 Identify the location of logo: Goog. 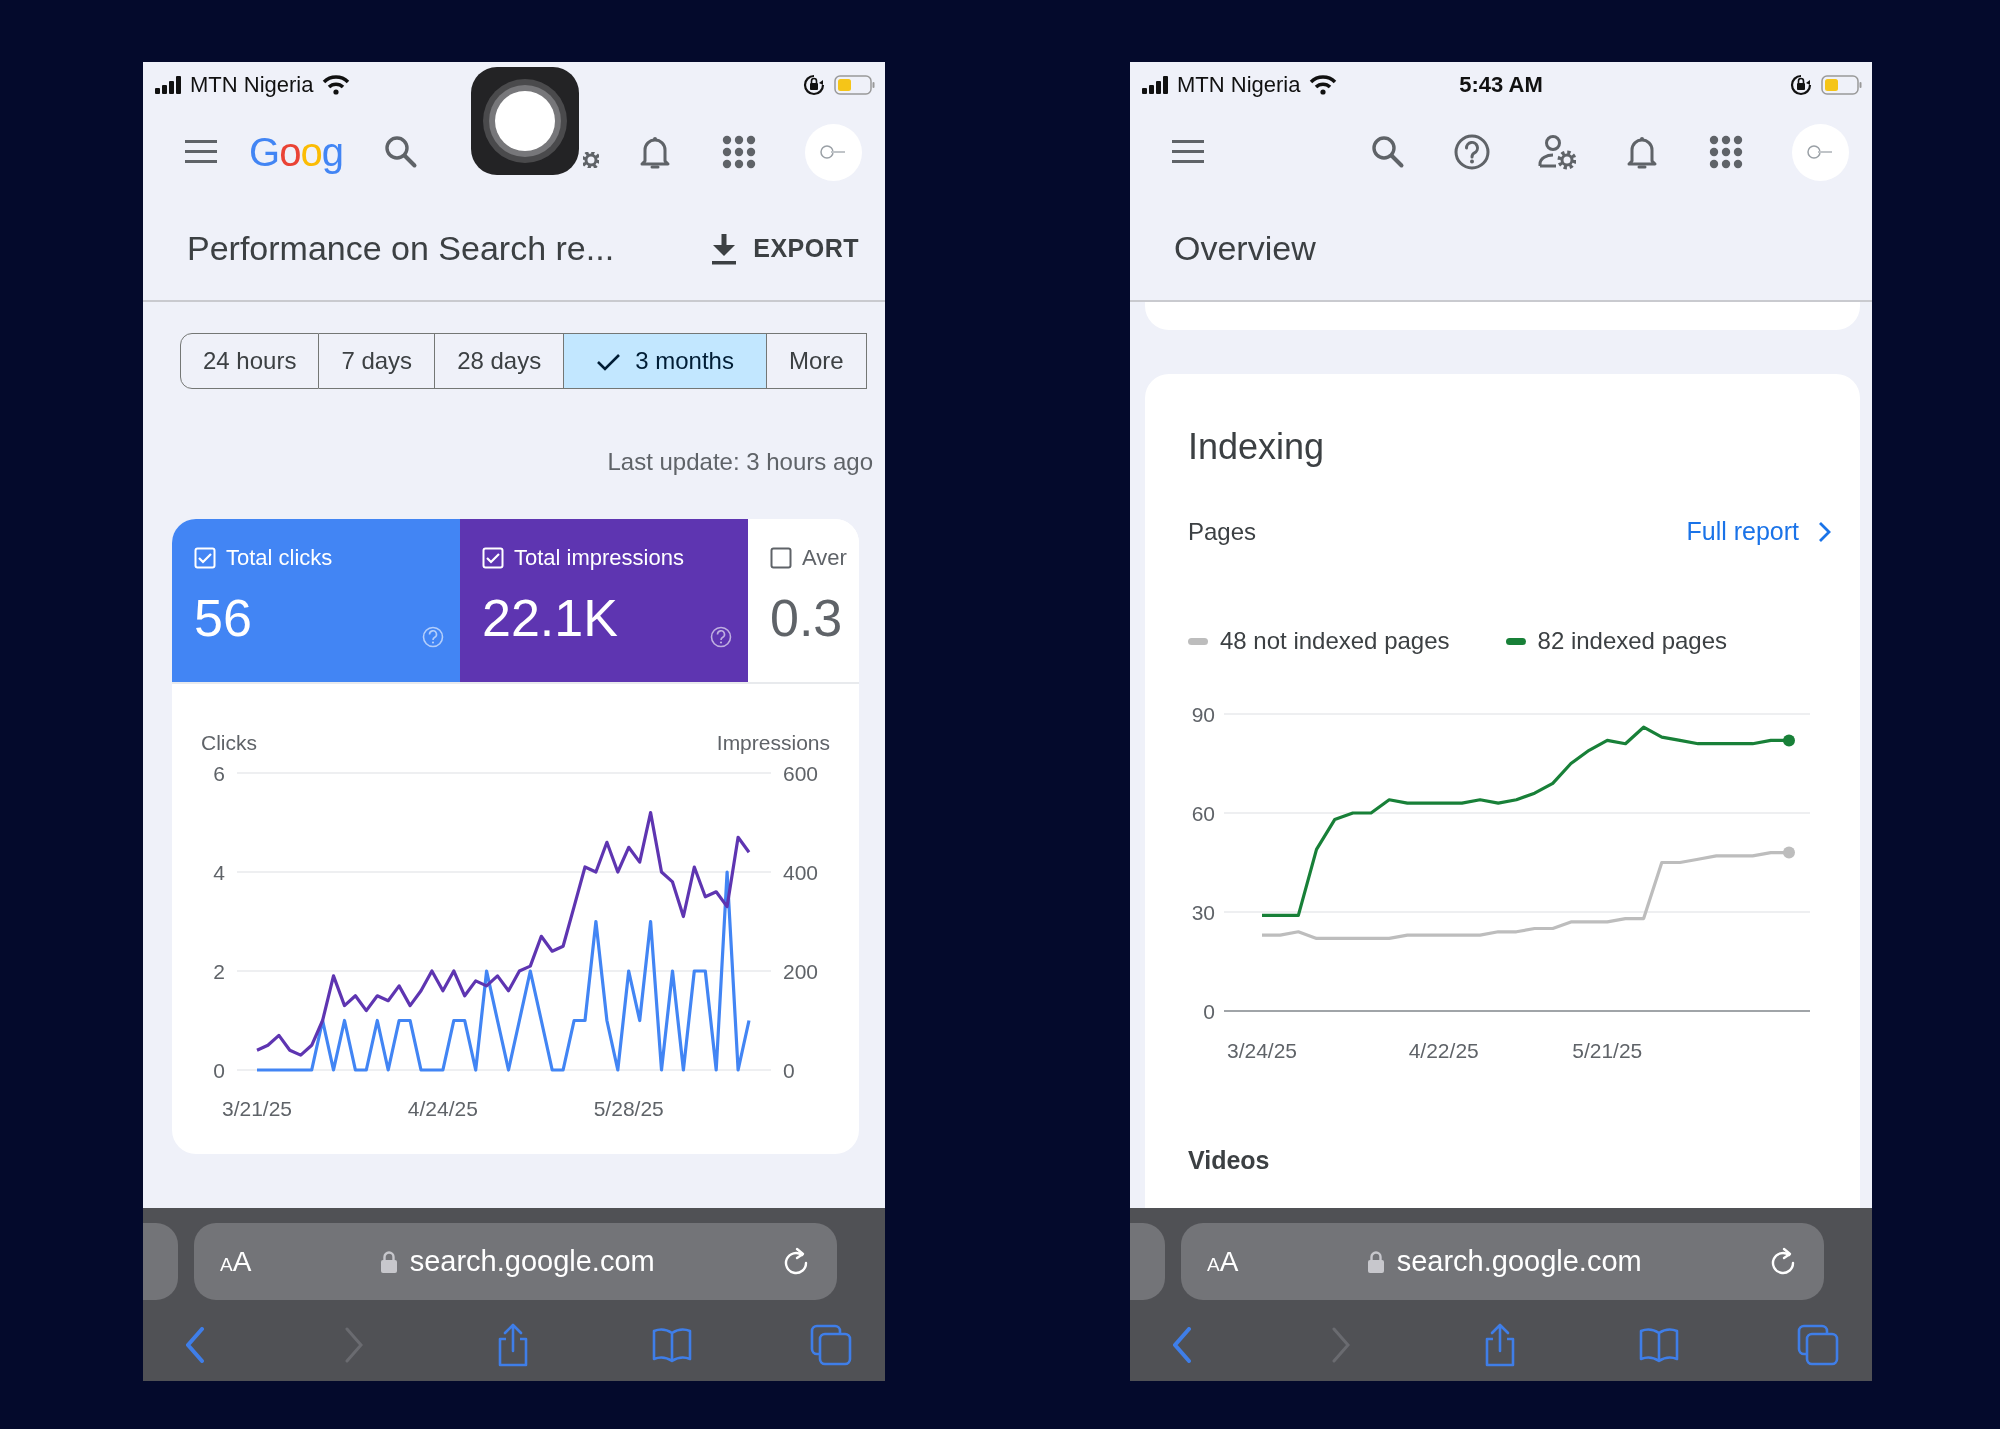
(296, 152).